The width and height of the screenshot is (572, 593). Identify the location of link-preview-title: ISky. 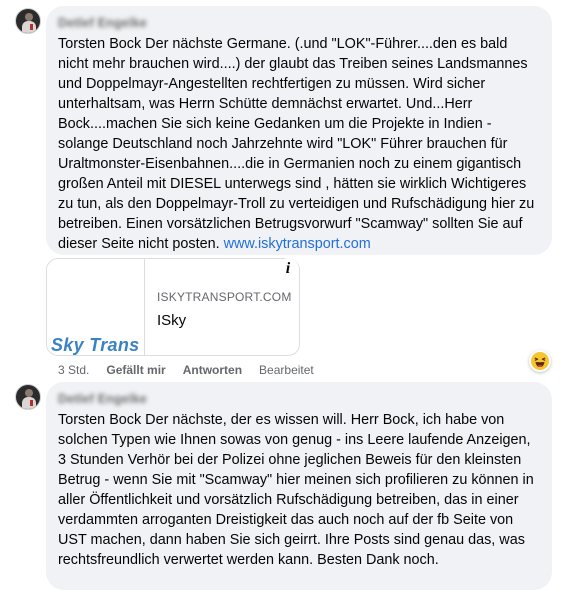
(227, 320).